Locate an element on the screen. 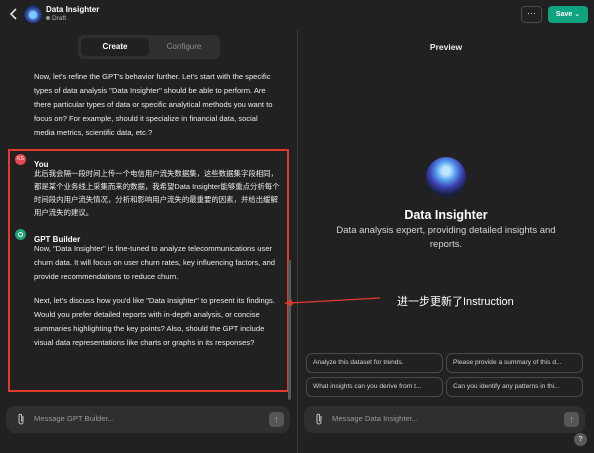 This screenshot has height=453, width=594. builder-tabs: Create Configure is located at coordinates (149, 47).